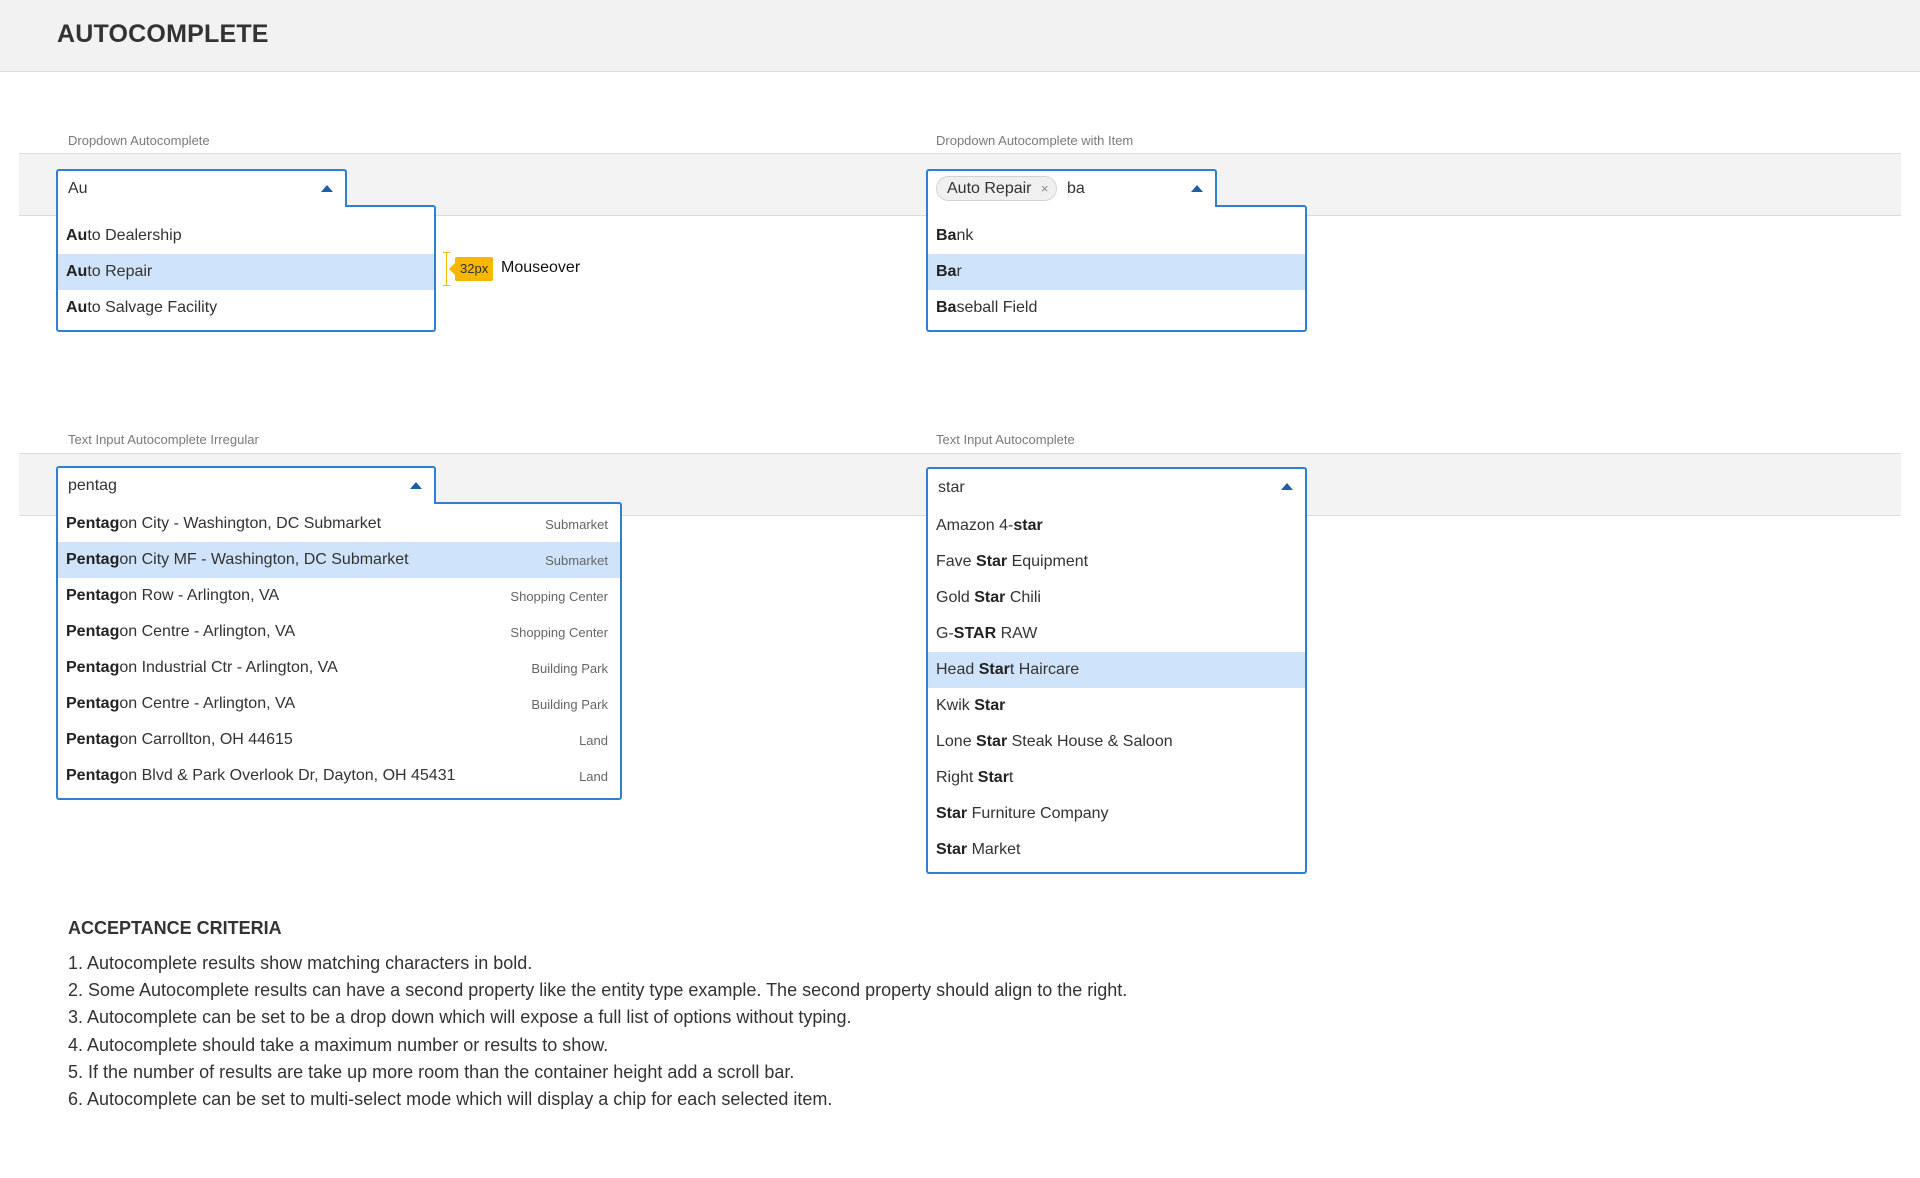  What do you see at coordinates (223, 524) in the screenshot?
I see `option-label: Pentagon City - Washington, DC Submarket` at bounding box center [223, 524].